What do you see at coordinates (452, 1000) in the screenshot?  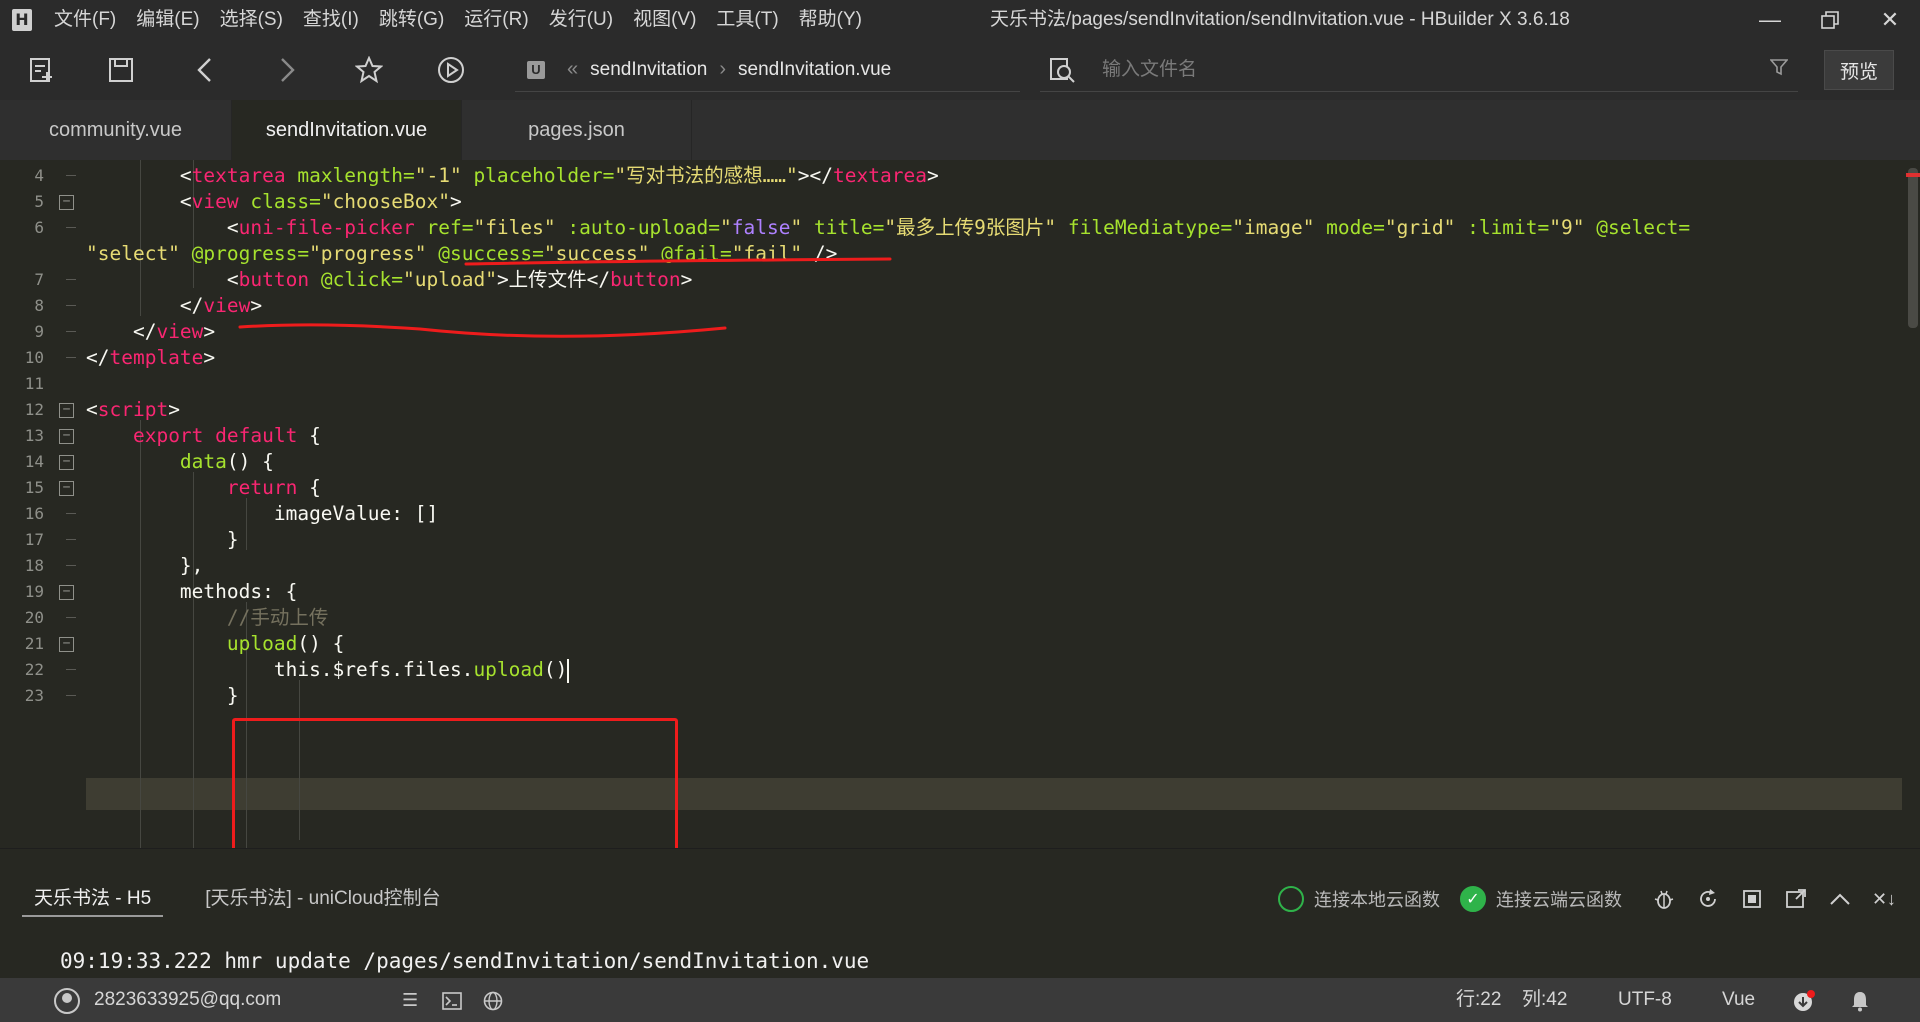 I see `terminal-icon` at bounding box center [452, 1000].